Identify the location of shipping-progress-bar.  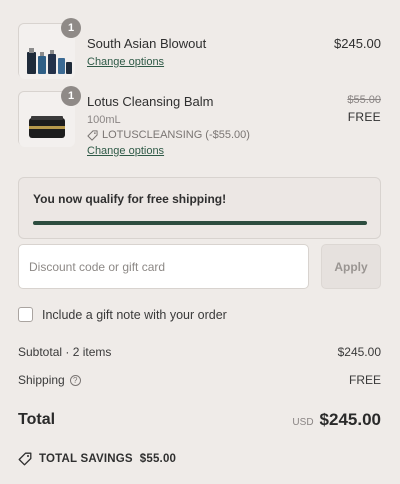
(200, 223).